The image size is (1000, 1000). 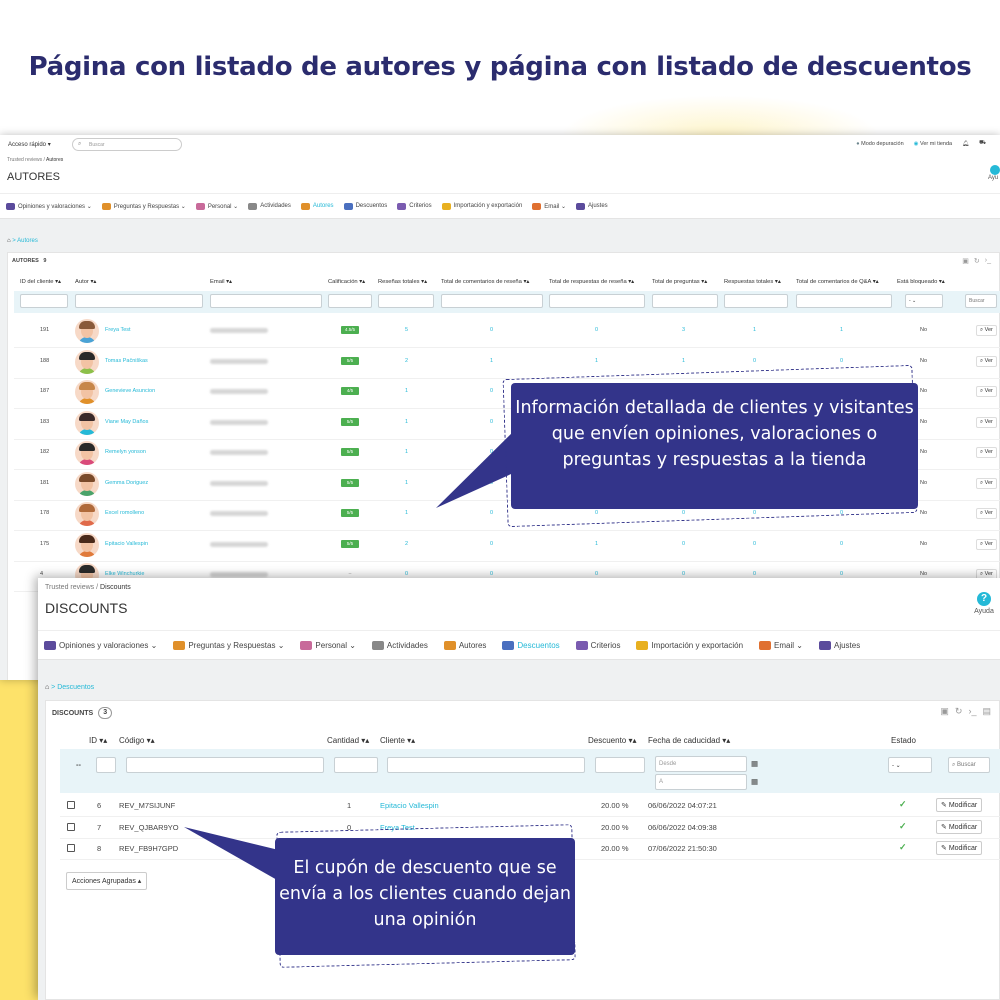 What do you see at coordinates (841, 544) in the screenshot?
I see `qa-comments-link: 0` at bounding box center [841, 544].